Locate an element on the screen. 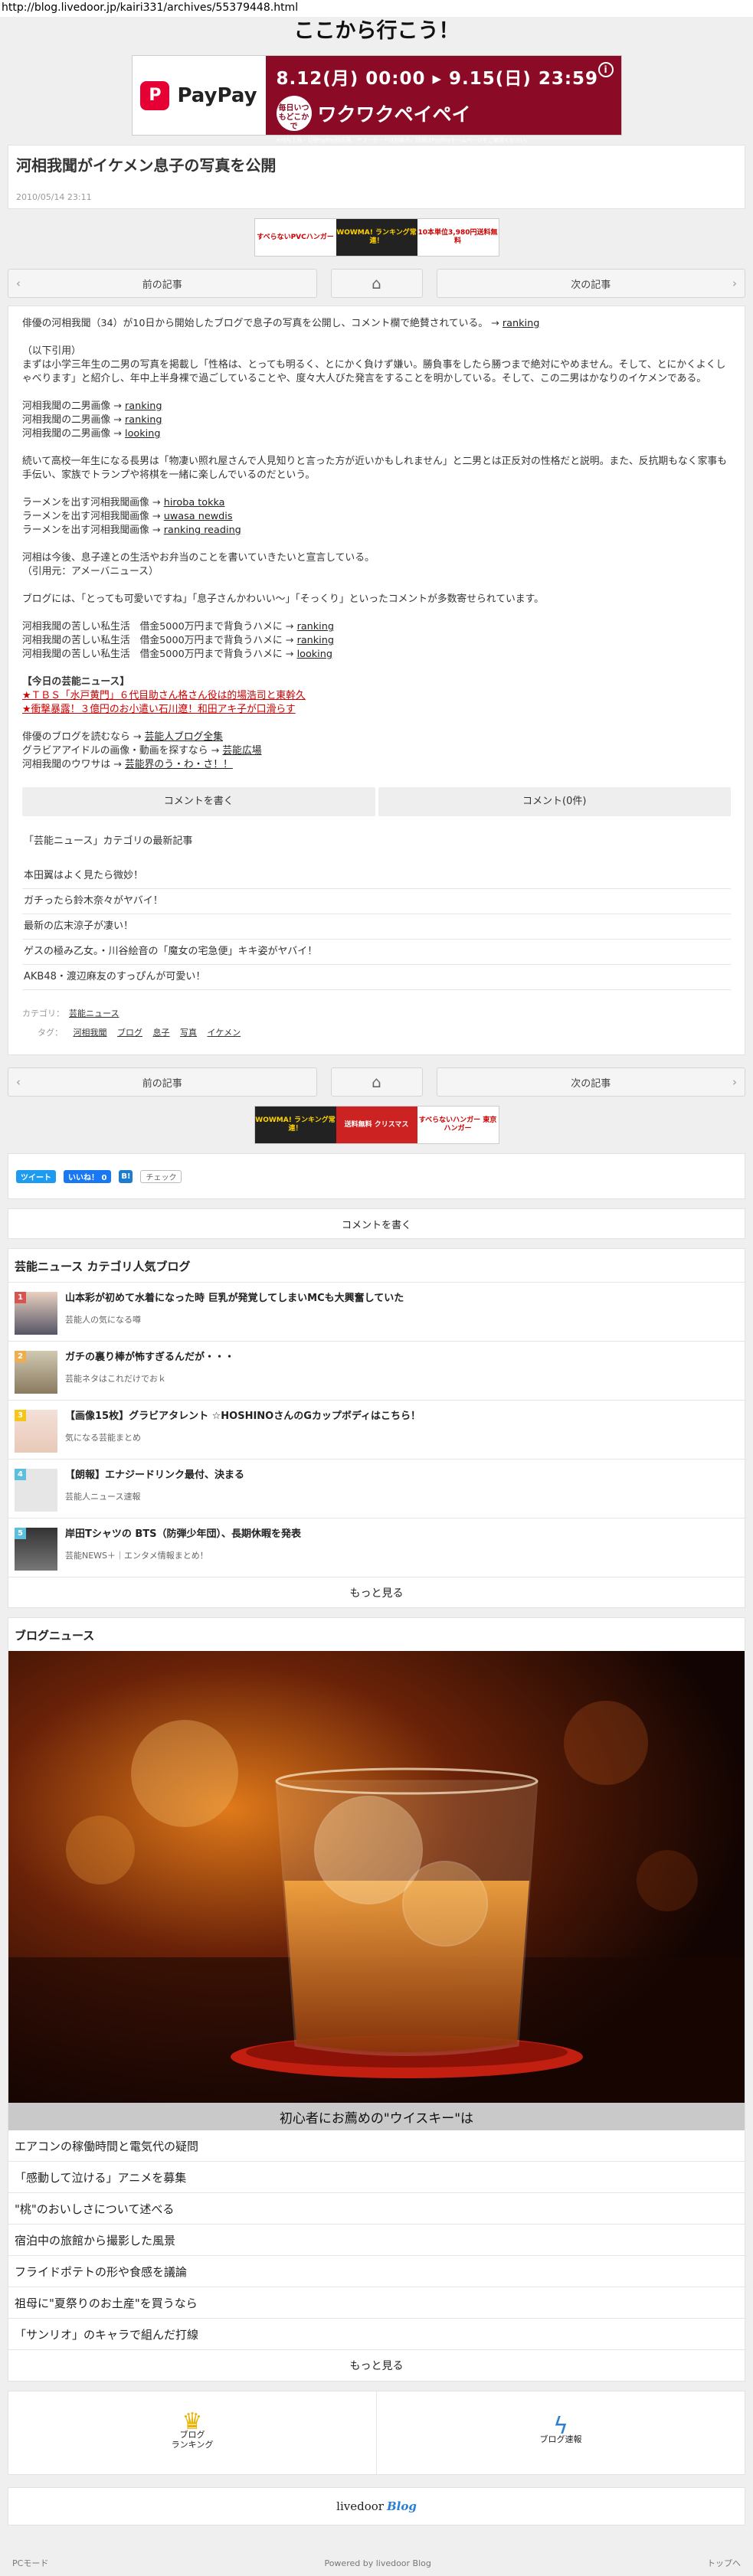 The width and height of the screenshot is (753, 2576). rank-number: 1 is located at coordinates (20, 1297).